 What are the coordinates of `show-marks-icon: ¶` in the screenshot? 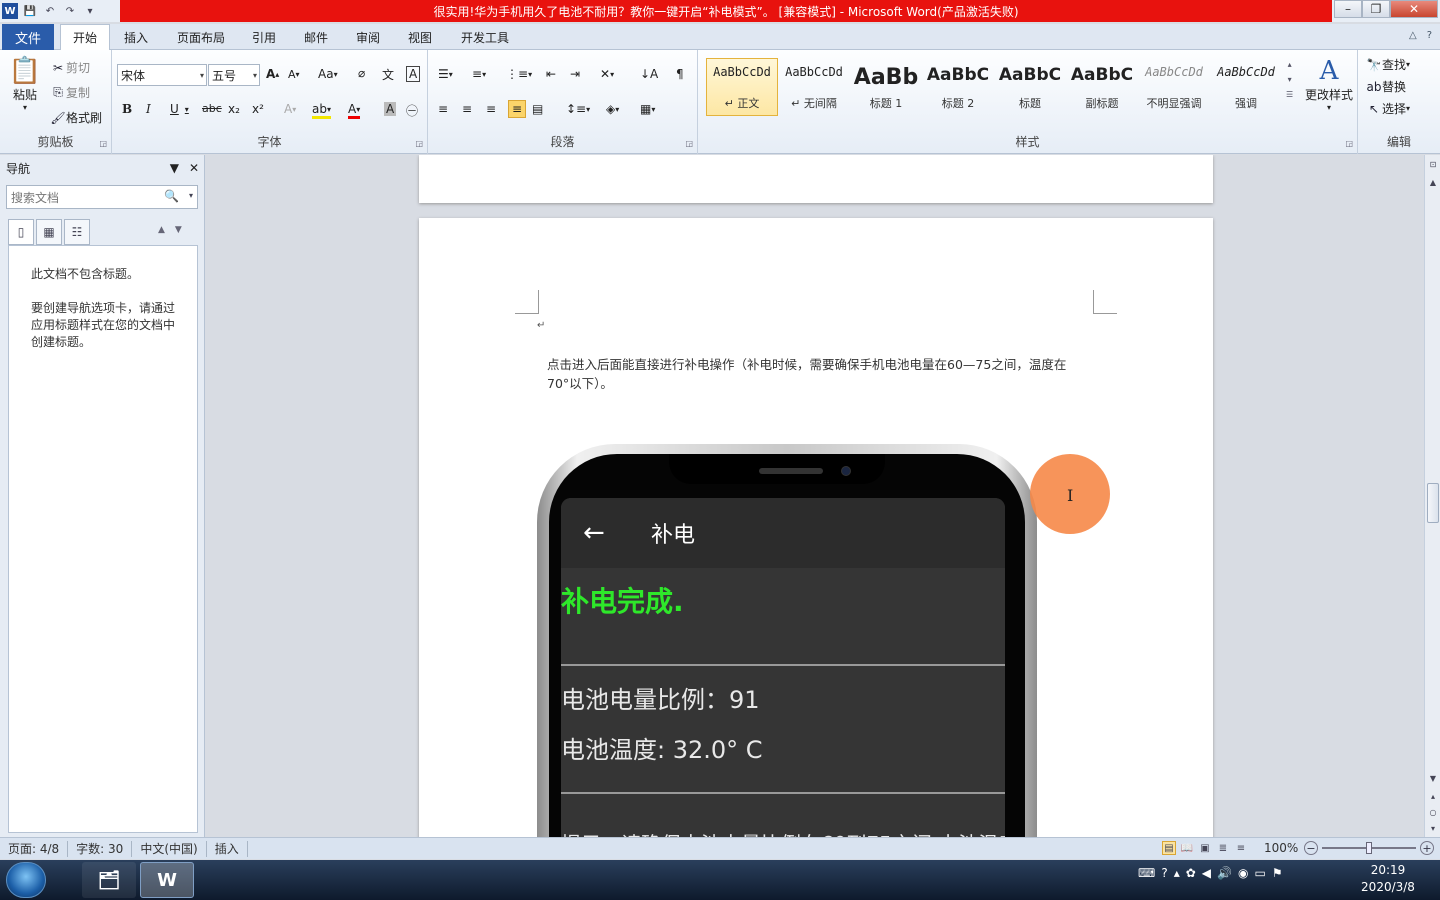 It's located at (680, 74).